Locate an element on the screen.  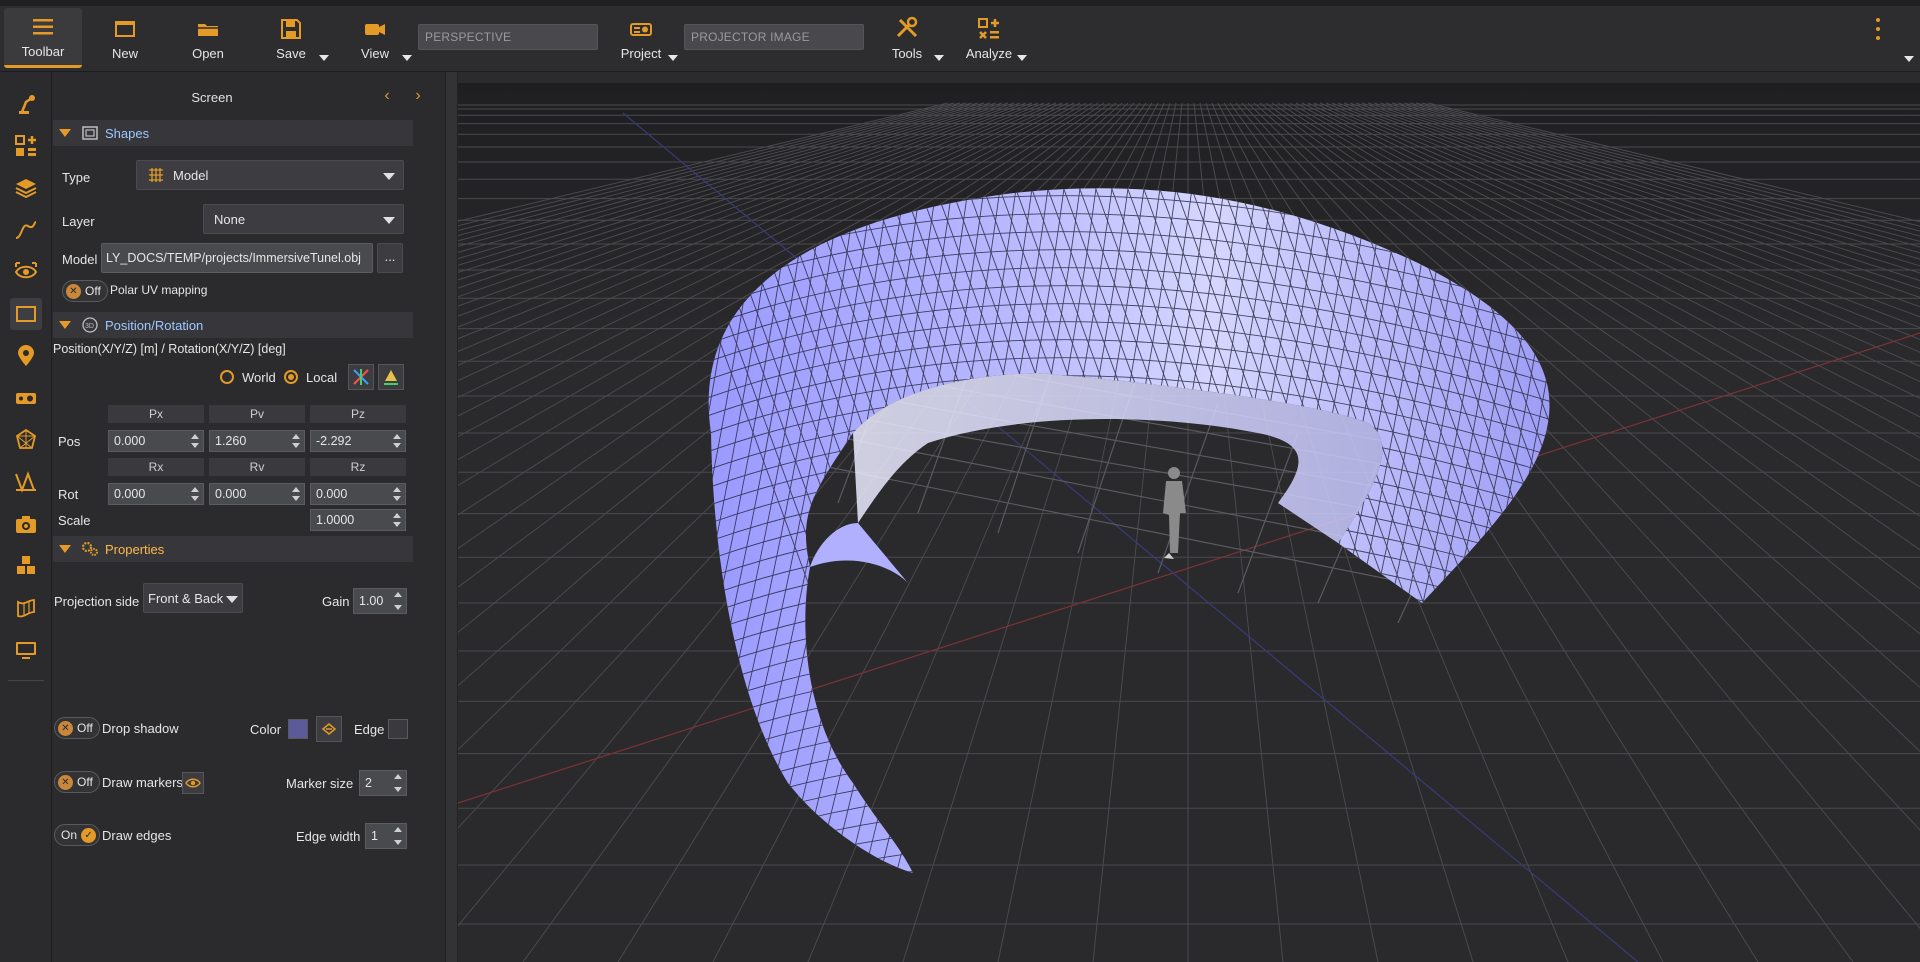
pos-y-input: 1.260 is located at coordinates (257, 441).